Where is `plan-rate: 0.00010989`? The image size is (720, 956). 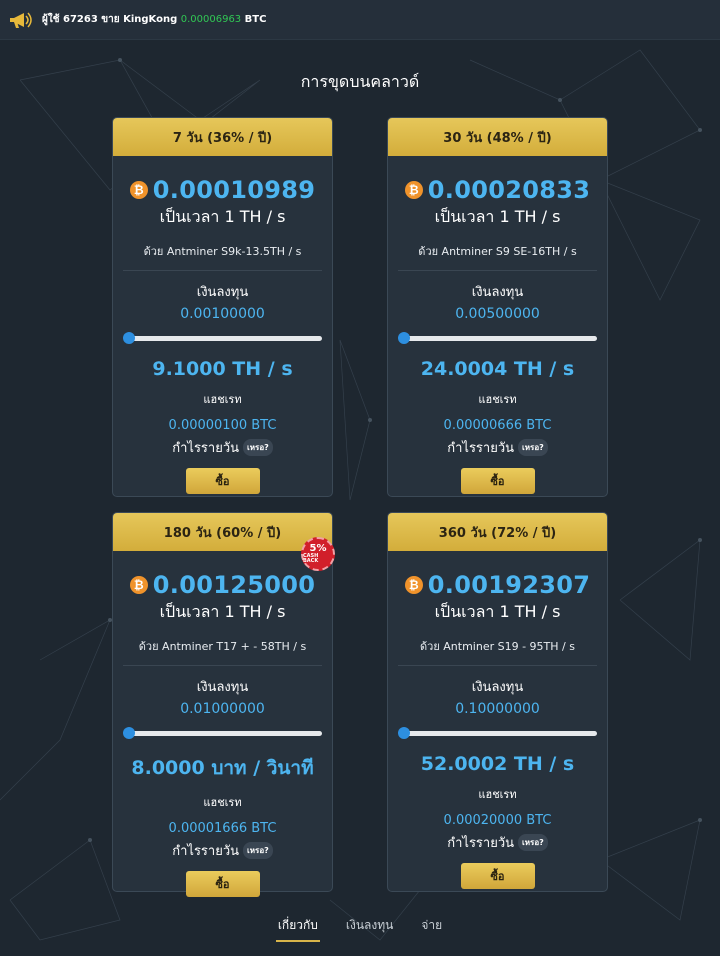
plan-rate: 0.00010989 is located at coordinates (234, 190).